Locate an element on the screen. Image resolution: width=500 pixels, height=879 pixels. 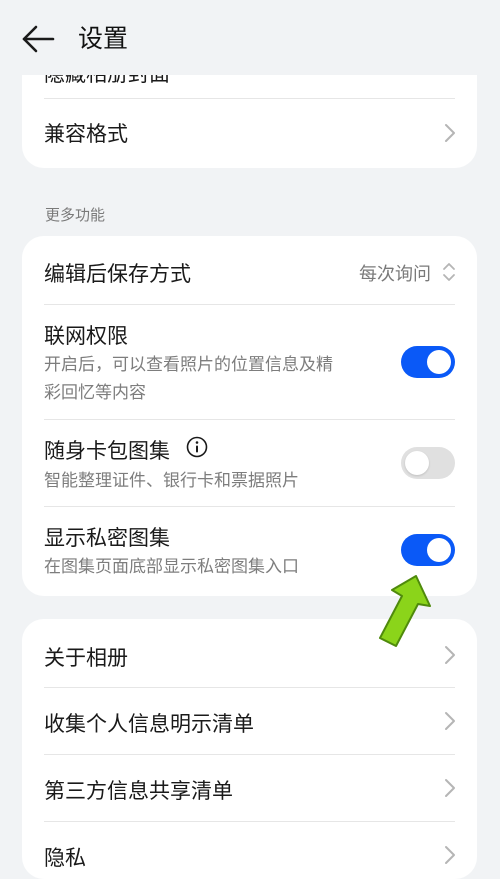
wallet-album-toggle is located at coordinates (428, 463).